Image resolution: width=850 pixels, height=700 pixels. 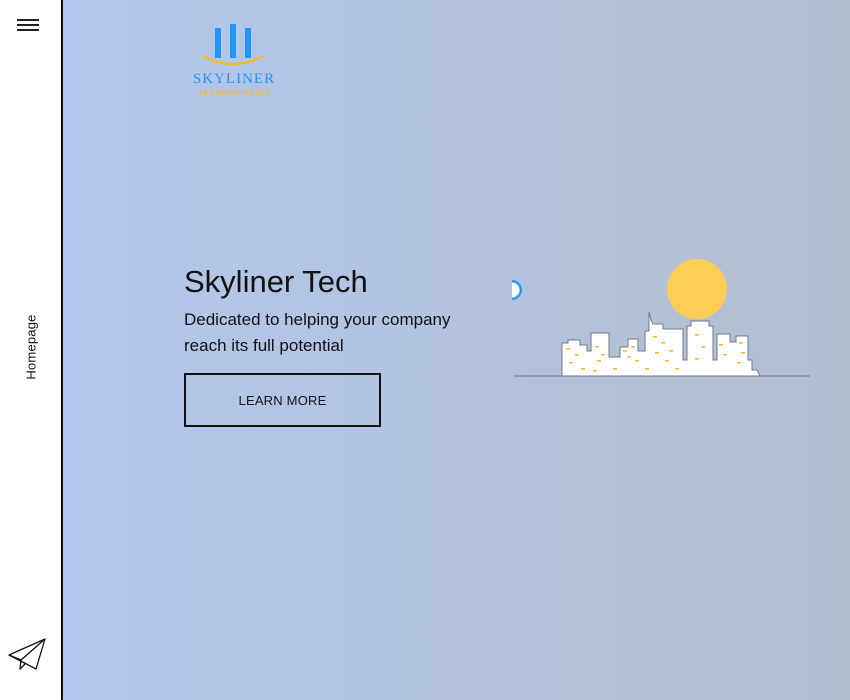 What do you see at coordinates (233, 45) in the screenshot?
I see `skyline-bars-logo-icon` at bounding box center [233, 45].